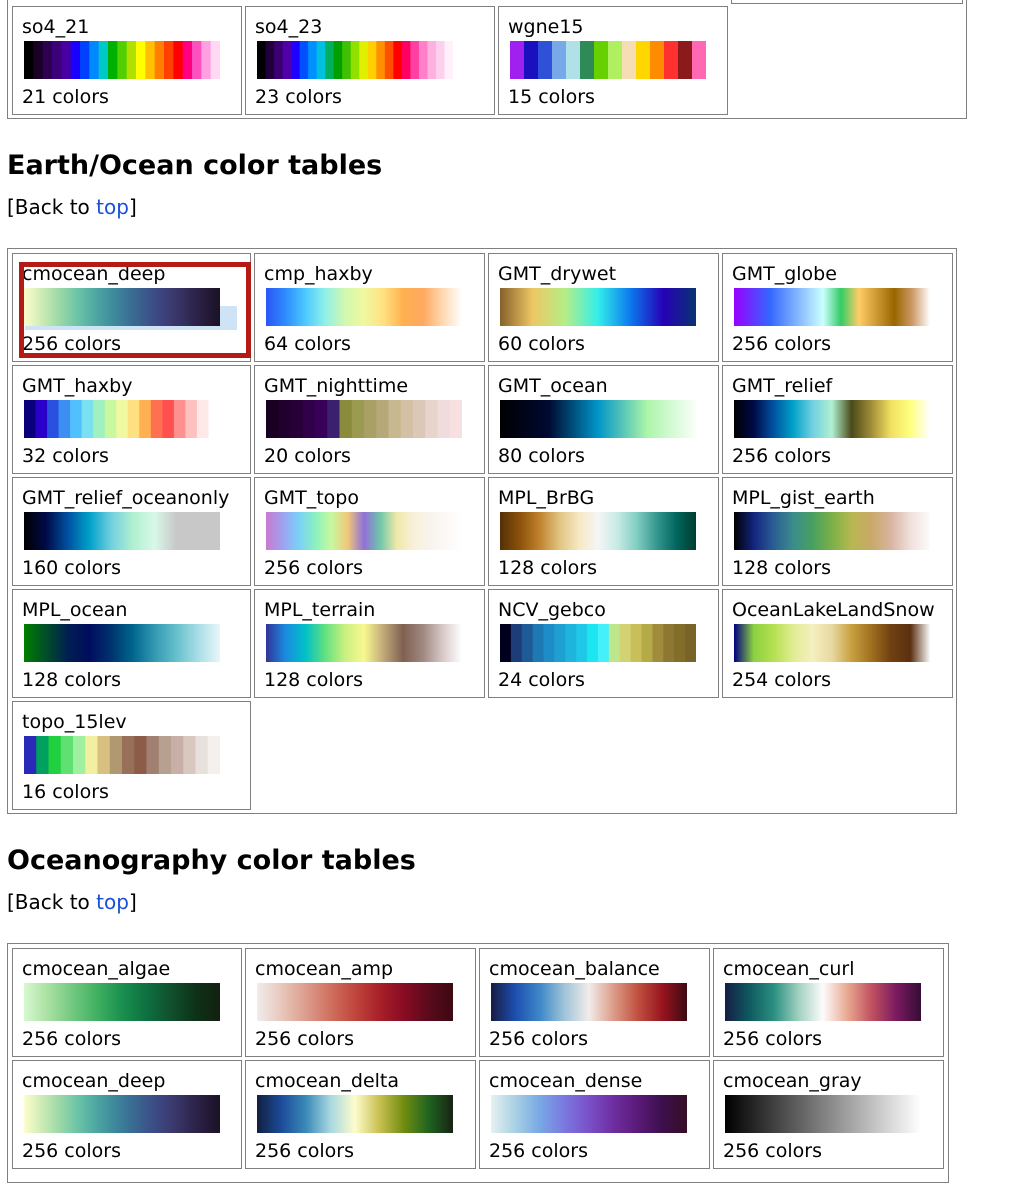 Image resolution: width=1012 pixels, height=1183 pixels. I want to click on colortable-cell-cmocean-gray: cmocean_gray 256 colors, so click(828, 1114).